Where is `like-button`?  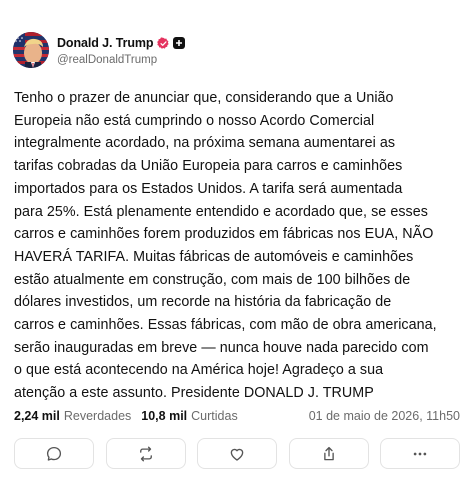
like-button is located at coordinates (237, 453).